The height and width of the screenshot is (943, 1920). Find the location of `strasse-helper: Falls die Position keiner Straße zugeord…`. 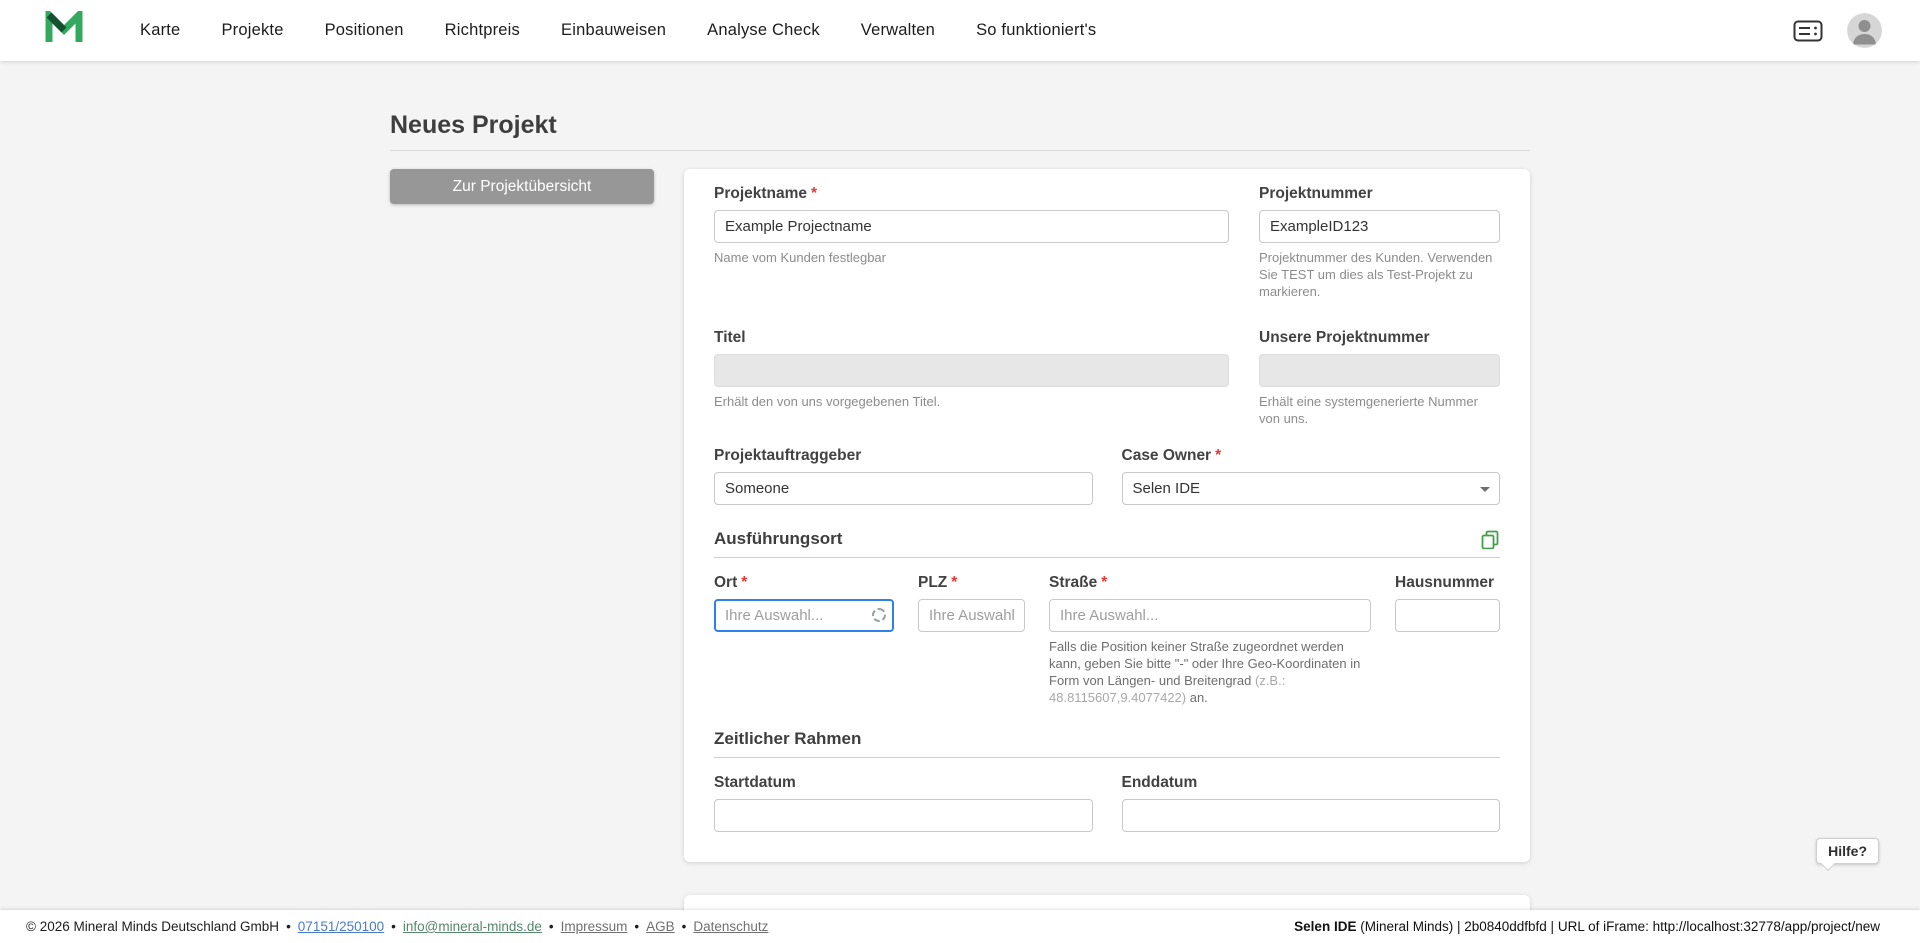

strasse-helper: Falls die Position keiner Straße zugeord… is located at coordinates (1205, 672).